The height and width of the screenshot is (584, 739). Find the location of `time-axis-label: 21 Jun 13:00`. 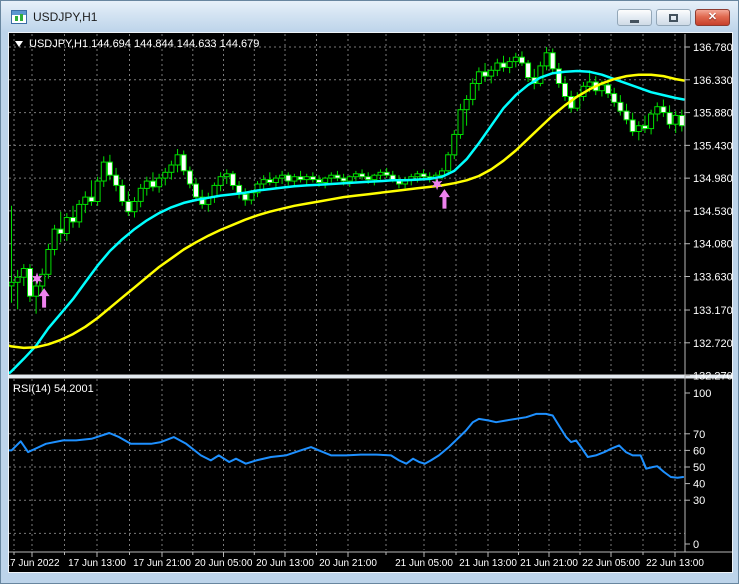

time-axis-label: 21 Jun 13:00 is located at coordinates (488, 563).